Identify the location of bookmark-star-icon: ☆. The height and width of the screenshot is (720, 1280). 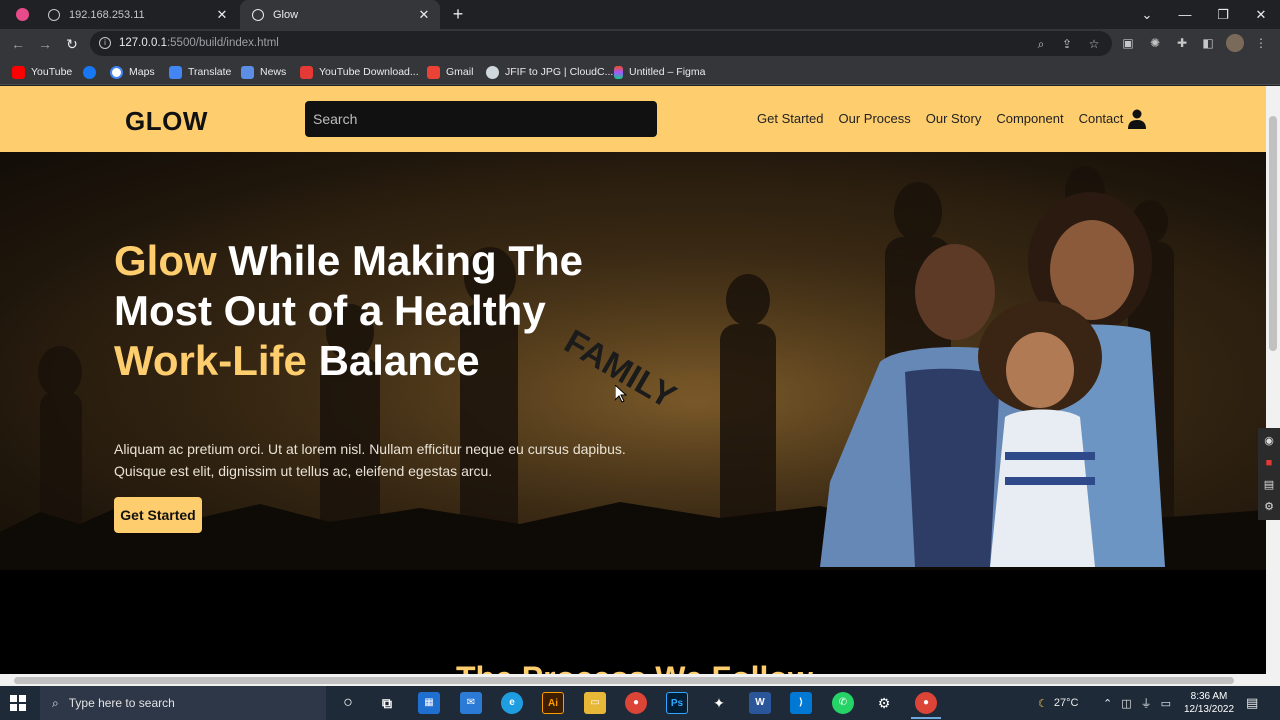
(1094, 44).